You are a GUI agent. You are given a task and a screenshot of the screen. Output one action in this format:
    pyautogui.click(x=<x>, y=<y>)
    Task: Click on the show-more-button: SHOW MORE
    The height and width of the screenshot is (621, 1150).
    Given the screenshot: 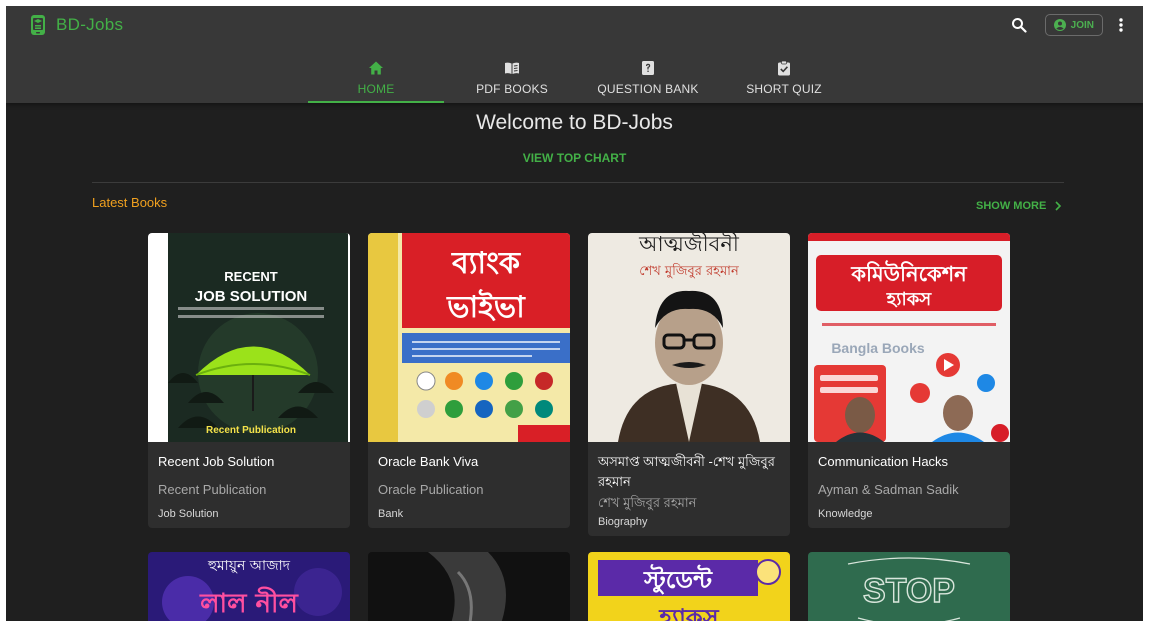 What is the action you would take?
    pyautogui.click(x=1019, y=206)
    